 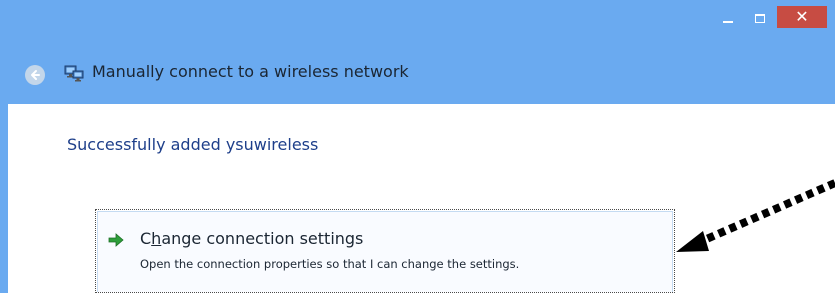 I want to click on minimize-icon, so click(x=728, y=22).